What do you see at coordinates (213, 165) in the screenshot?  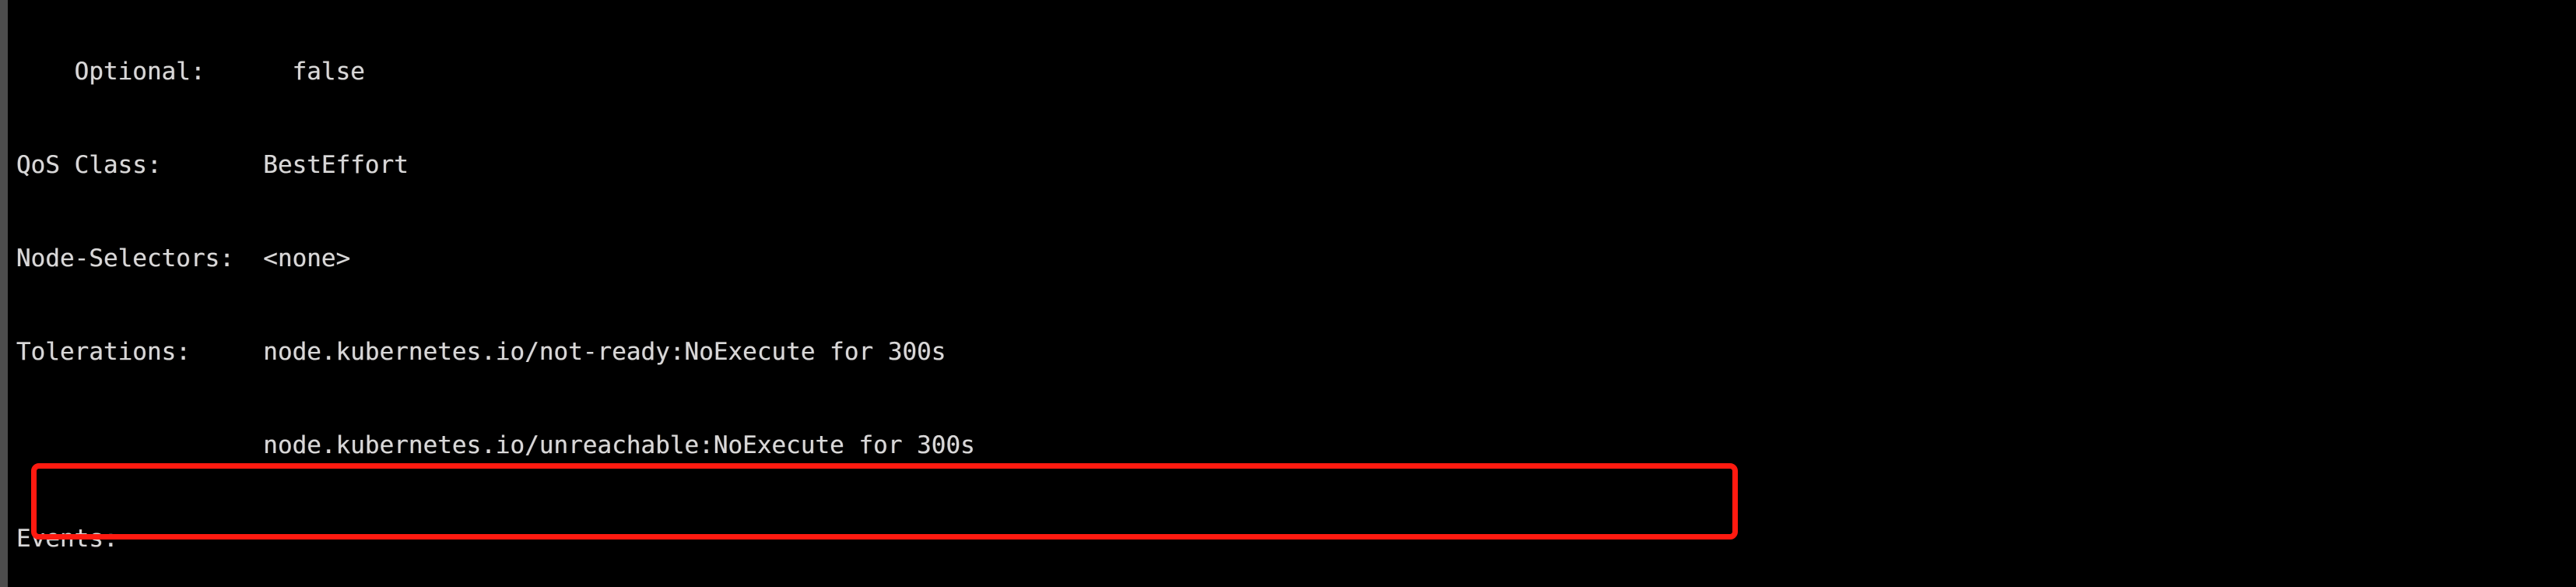 I see `terminal-line: QoS Class: BestEffort` at bounding box center [213, 165].